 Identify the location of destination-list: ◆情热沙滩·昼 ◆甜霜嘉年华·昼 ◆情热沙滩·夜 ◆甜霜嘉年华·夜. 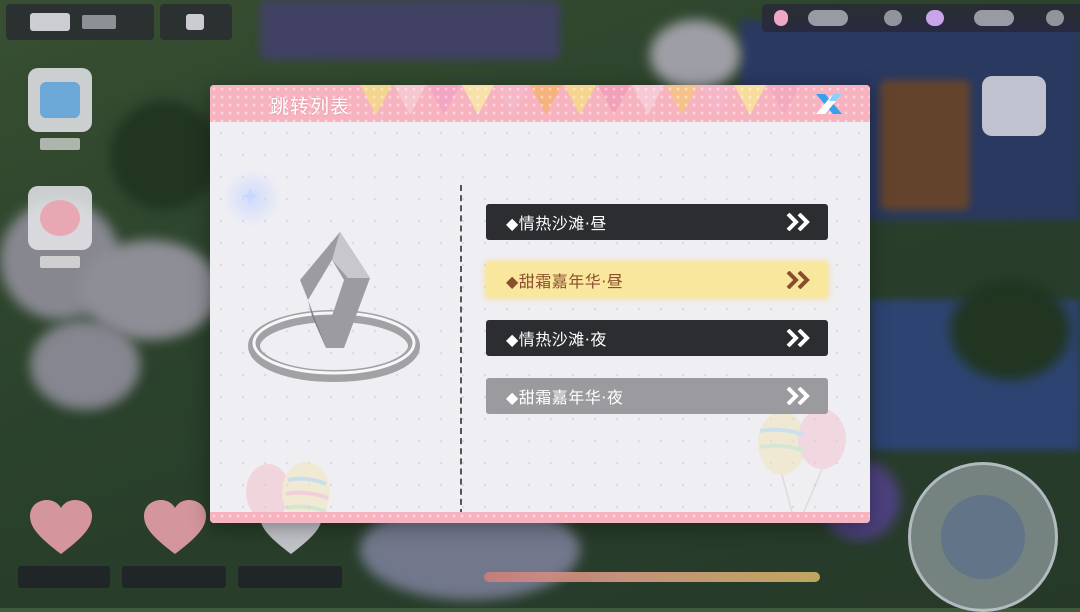
(657, 320).